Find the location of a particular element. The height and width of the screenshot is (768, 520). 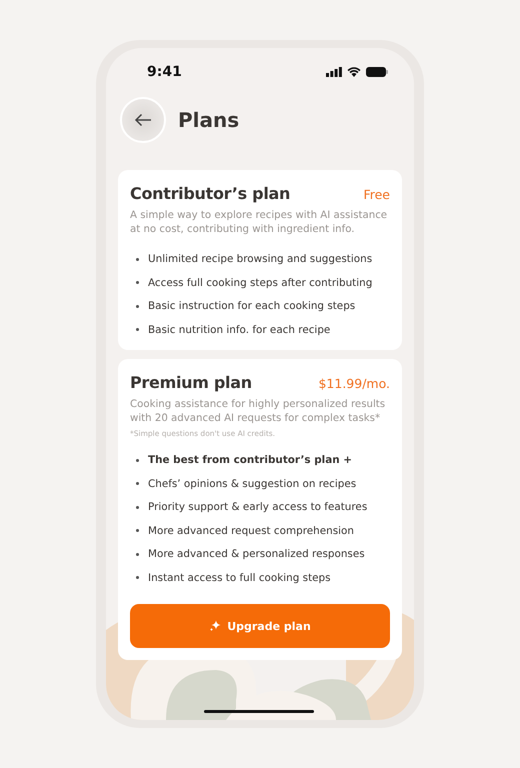

sparkle-icon is located at coordinates (215, 626).